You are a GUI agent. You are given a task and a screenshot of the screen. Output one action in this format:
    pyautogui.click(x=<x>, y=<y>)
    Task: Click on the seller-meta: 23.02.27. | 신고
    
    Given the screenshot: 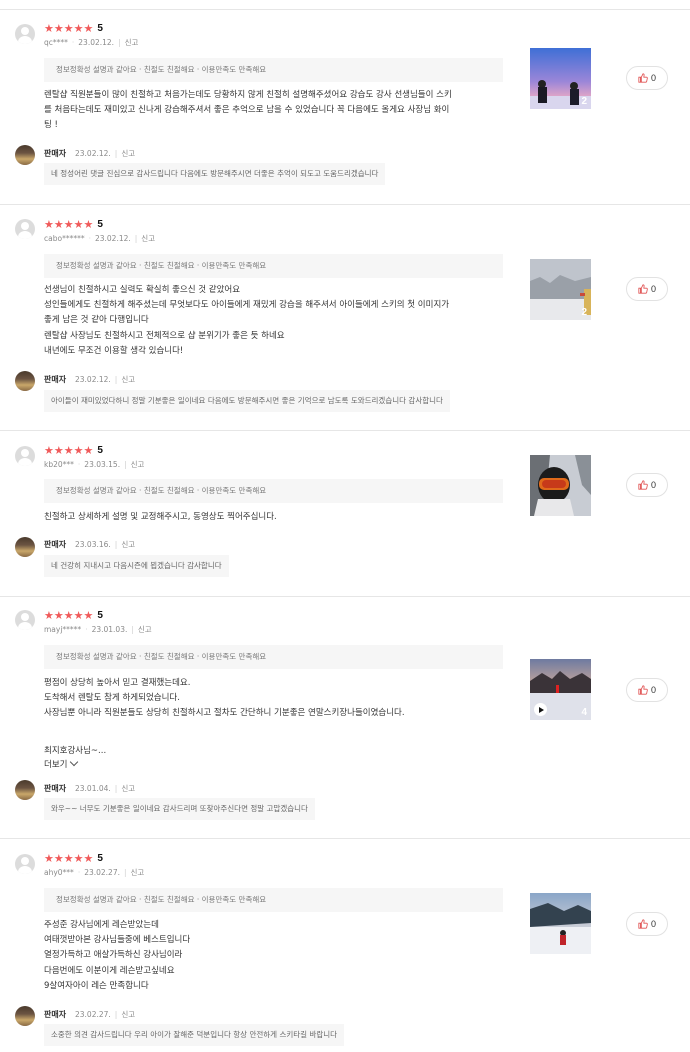 What is the action you would take?
    pyautogui.click(x=105, y=1014)
    